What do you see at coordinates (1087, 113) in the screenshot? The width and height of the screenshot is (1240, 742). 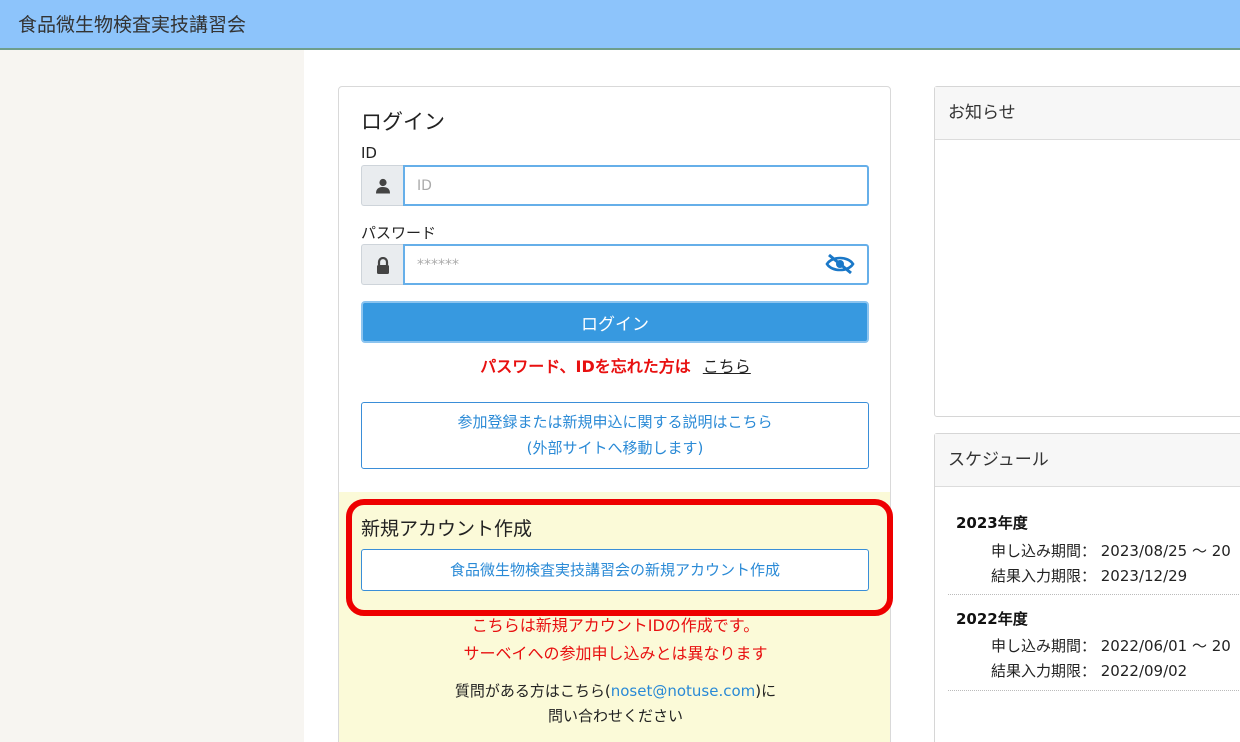 I see `news-title: お知らせ` at bounding box center [1087, 113].